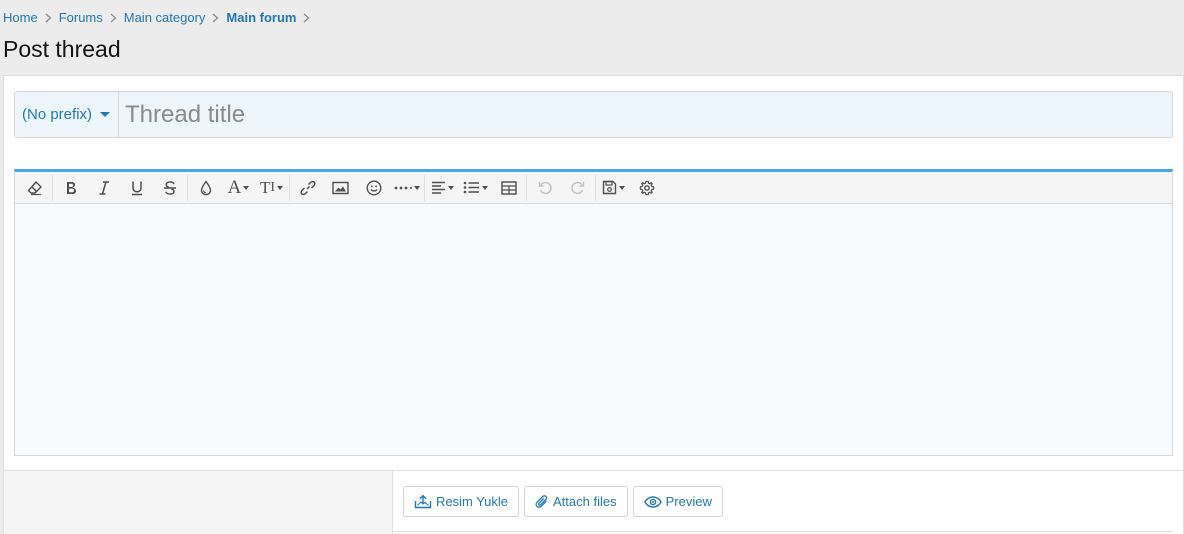  I want to click on bold-icon, so click(70, 188).